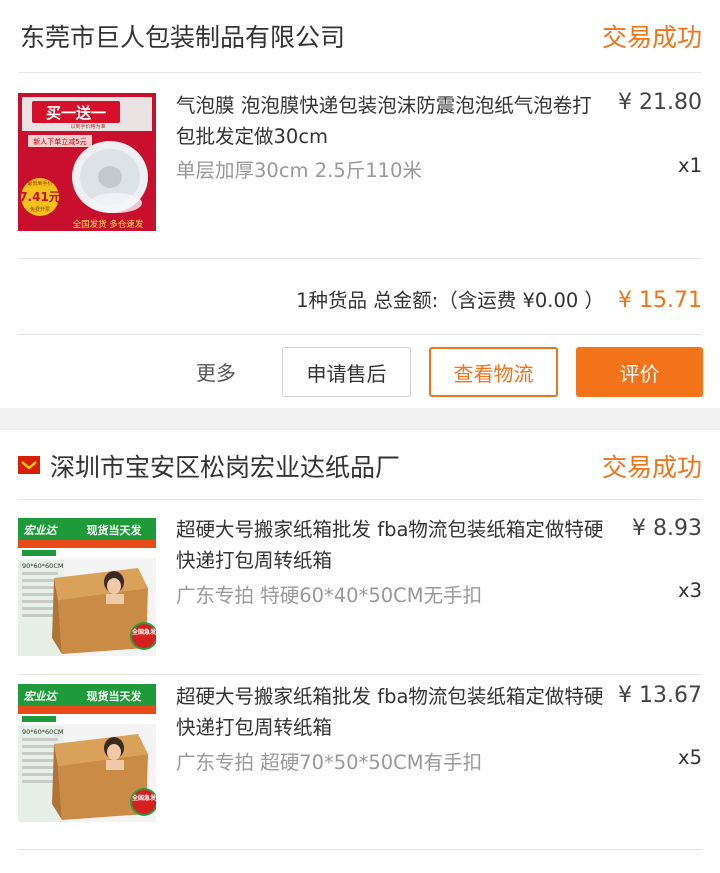 This screenshot has height=873, width=720. Describe the element at coordinates (639, 372) in the screenshot. I see `review-button: 评价` at that location.